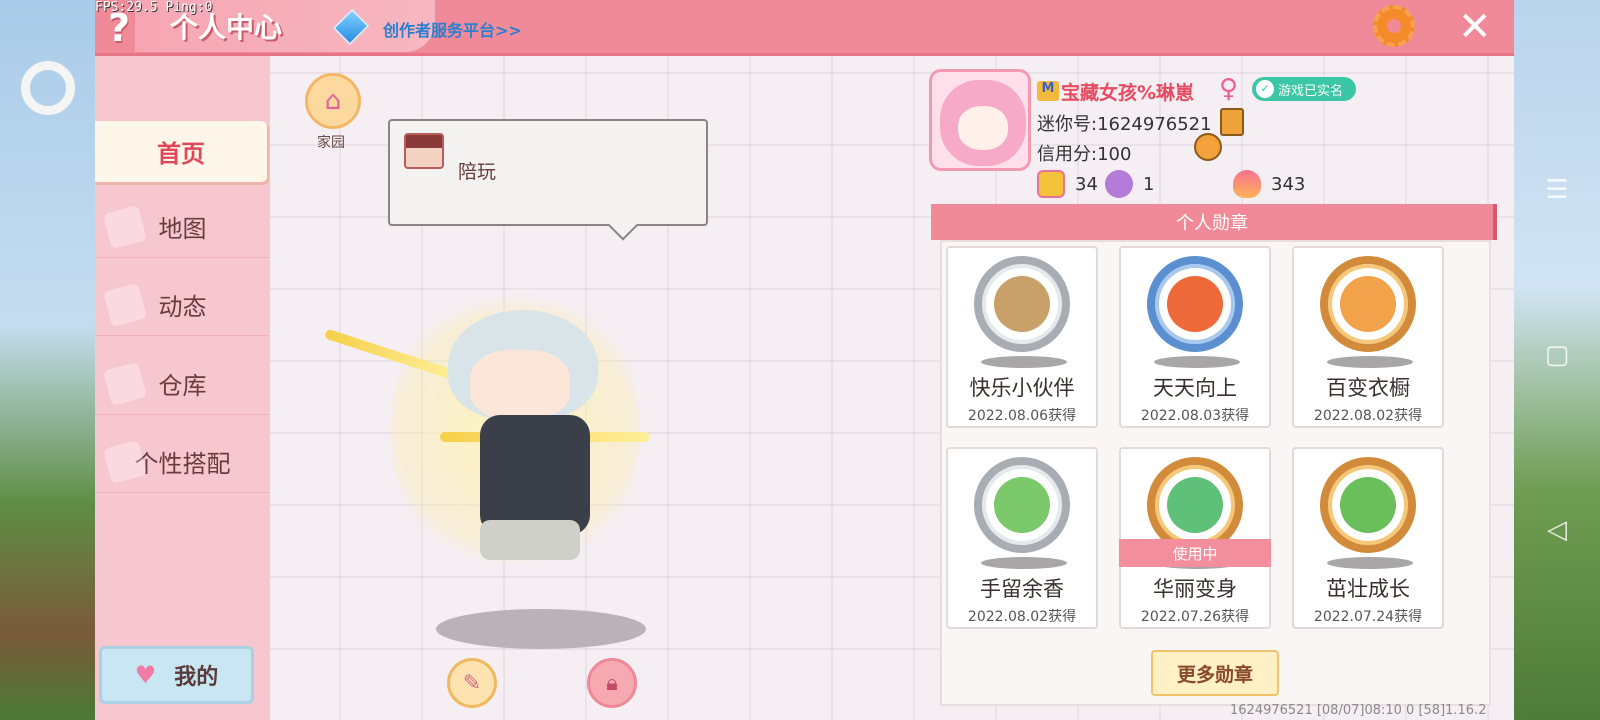  Describe the element at coordinates (331, 143) in the screenshot. I see `home-label: 家园` at that location.